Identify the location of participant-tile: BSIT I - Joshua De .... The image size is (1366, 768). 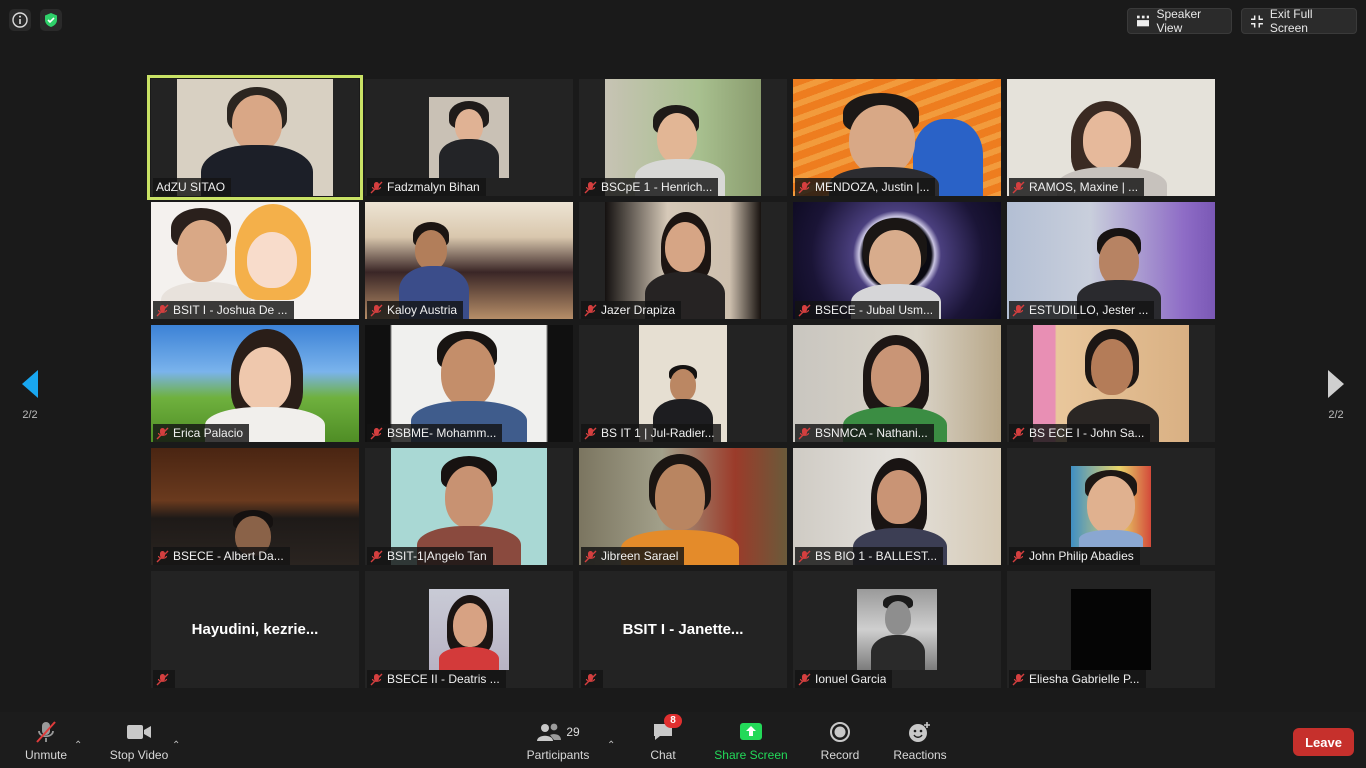
(255, 260).